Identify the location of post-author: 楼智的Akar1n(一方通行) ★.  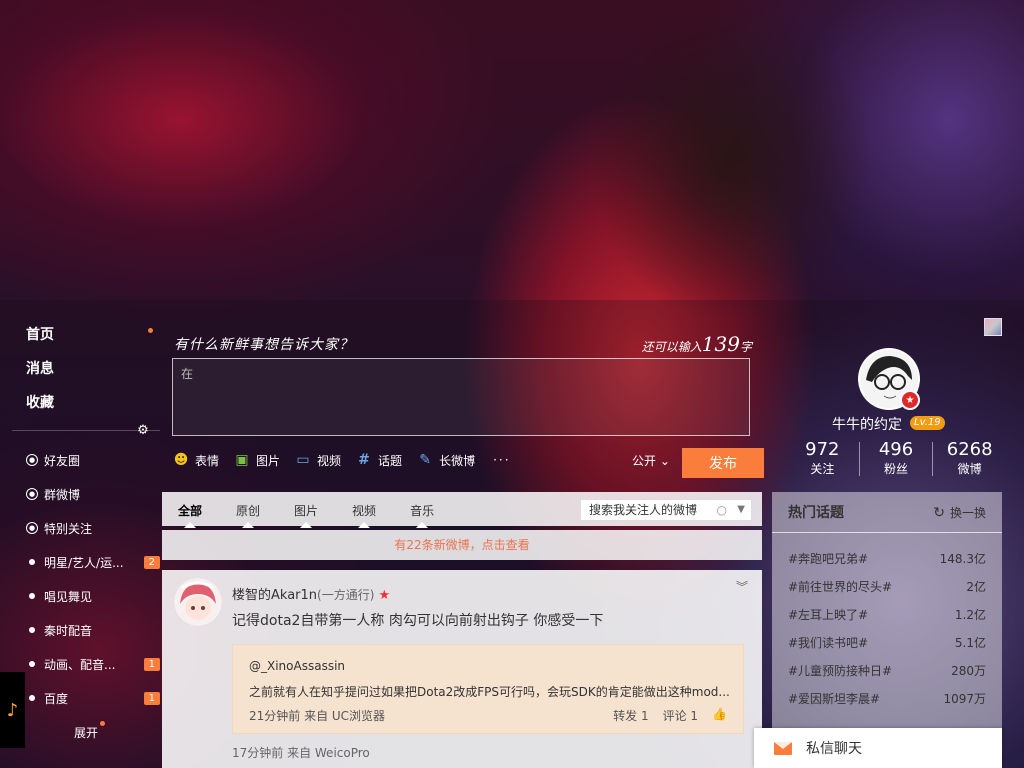
(311, 593).